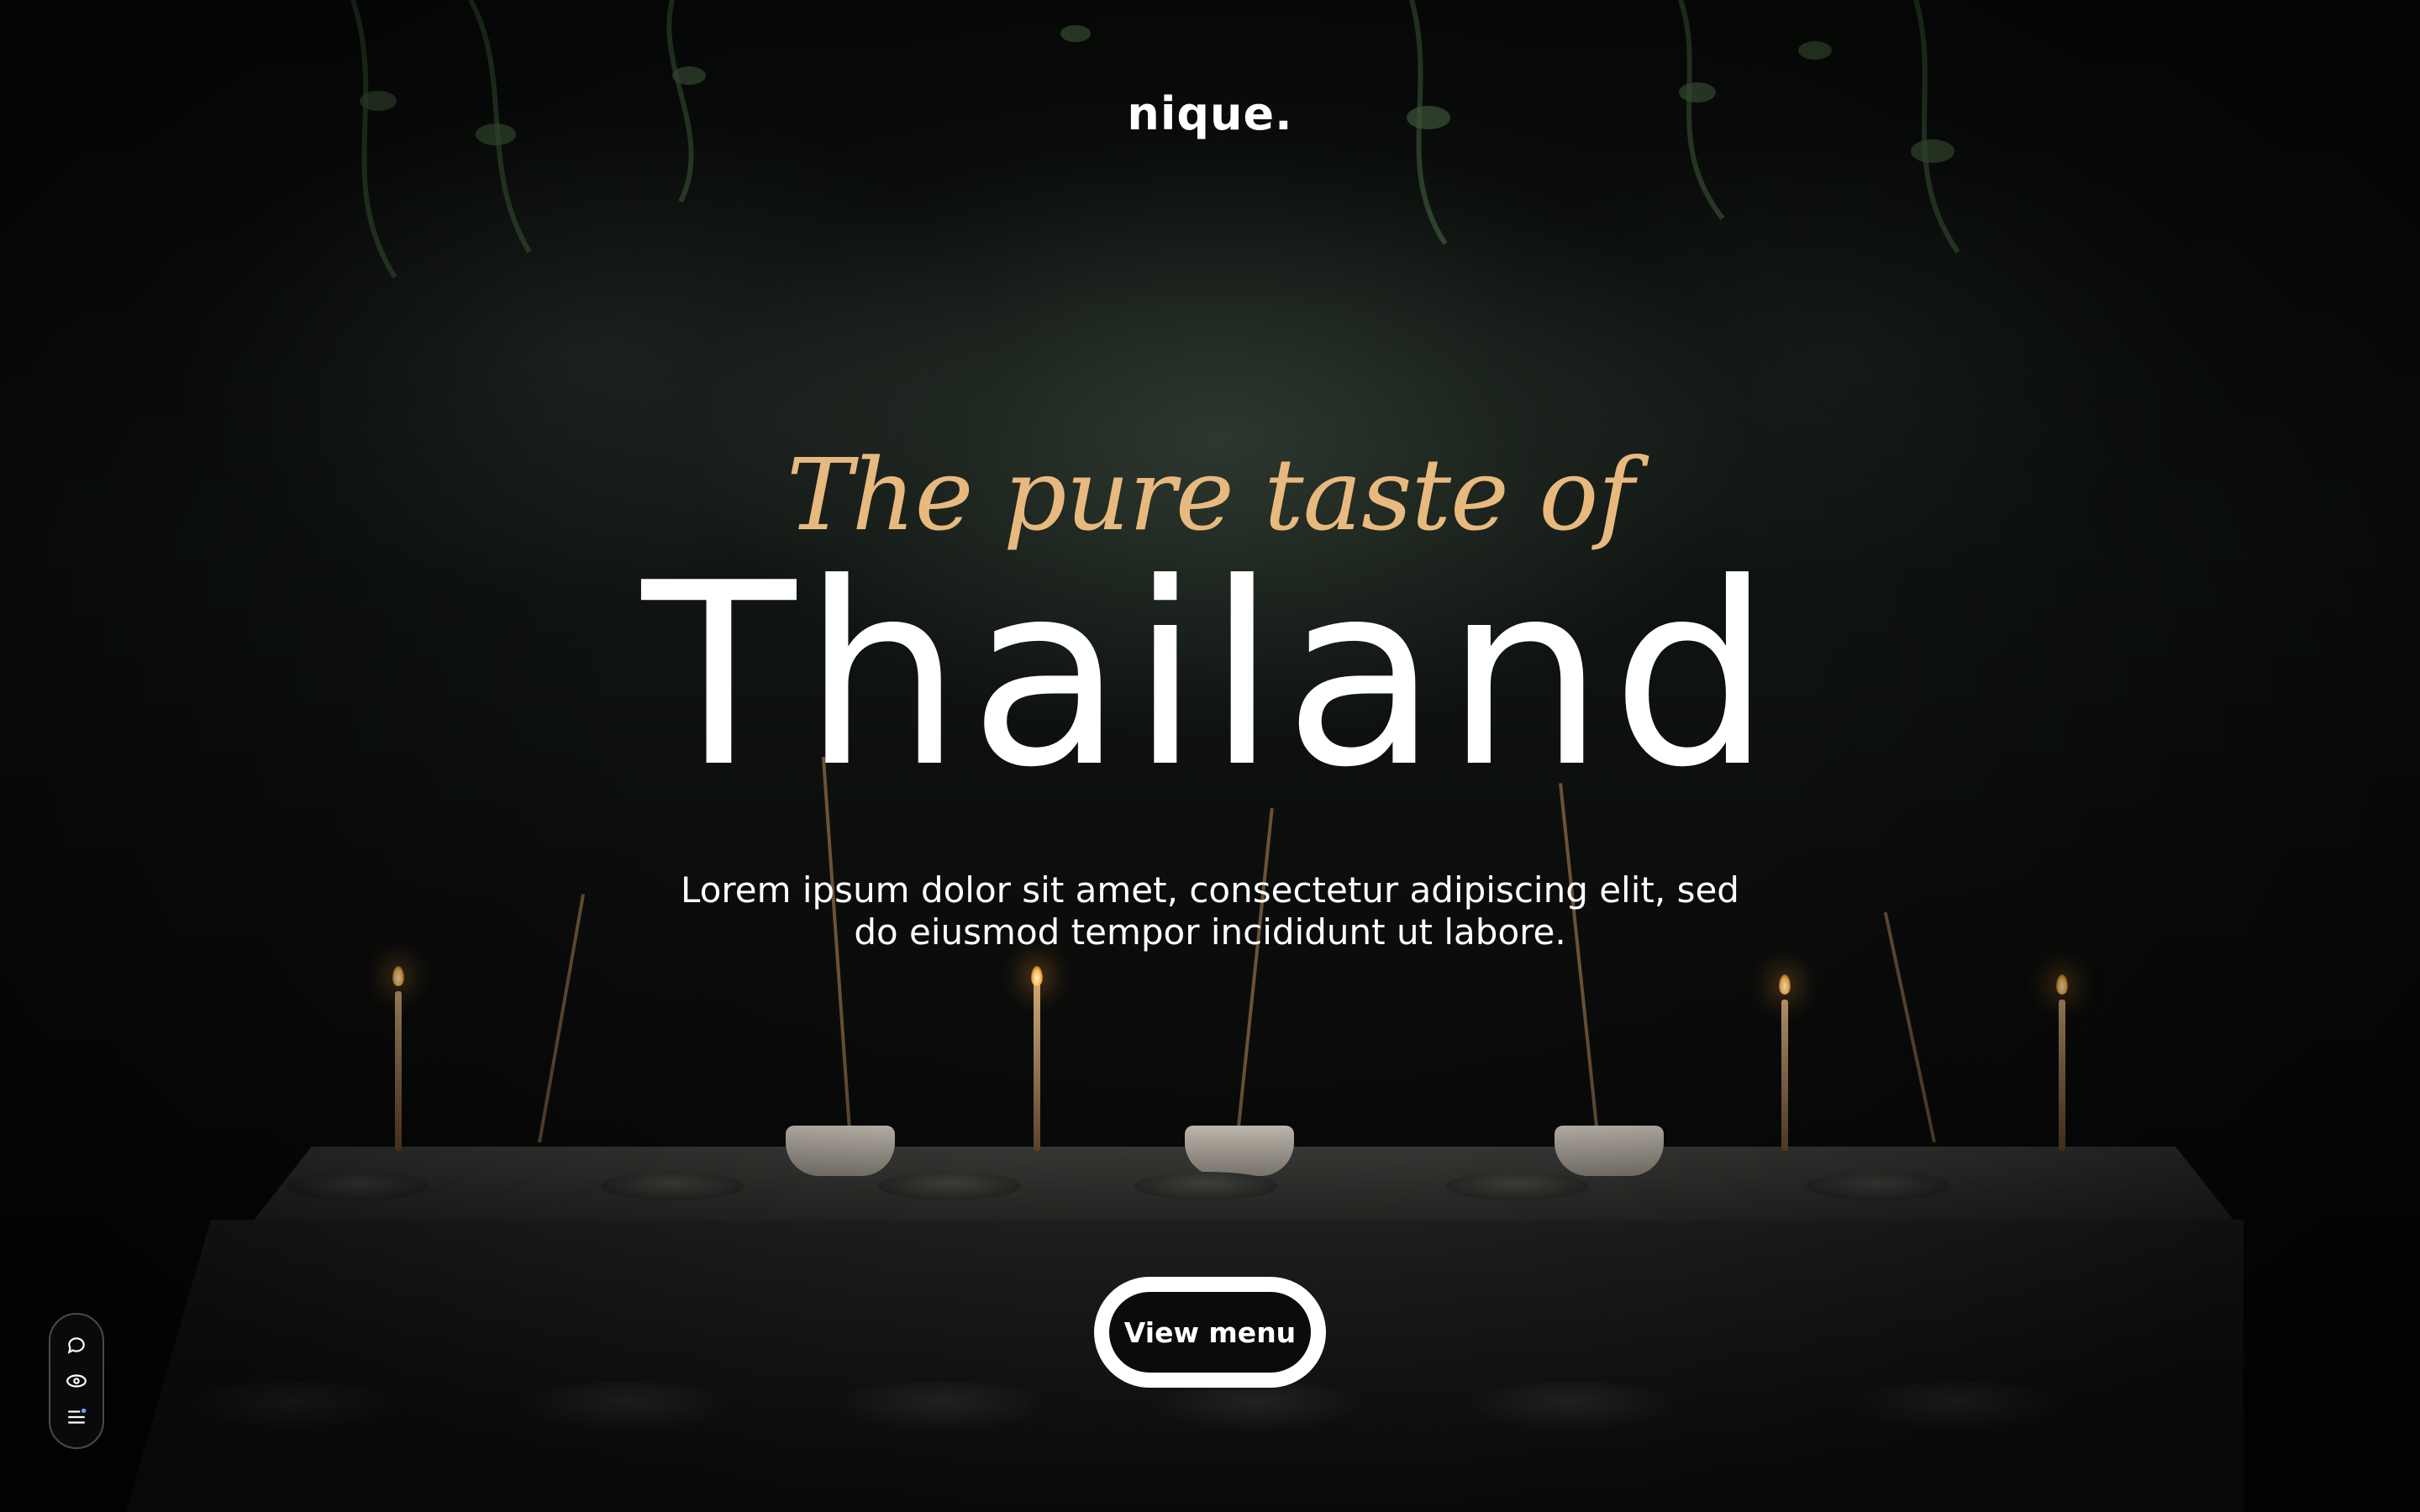 This screenshot has width=2420, height=1512. I want to click on hero-headline: Thailand, so click(1210, 675).